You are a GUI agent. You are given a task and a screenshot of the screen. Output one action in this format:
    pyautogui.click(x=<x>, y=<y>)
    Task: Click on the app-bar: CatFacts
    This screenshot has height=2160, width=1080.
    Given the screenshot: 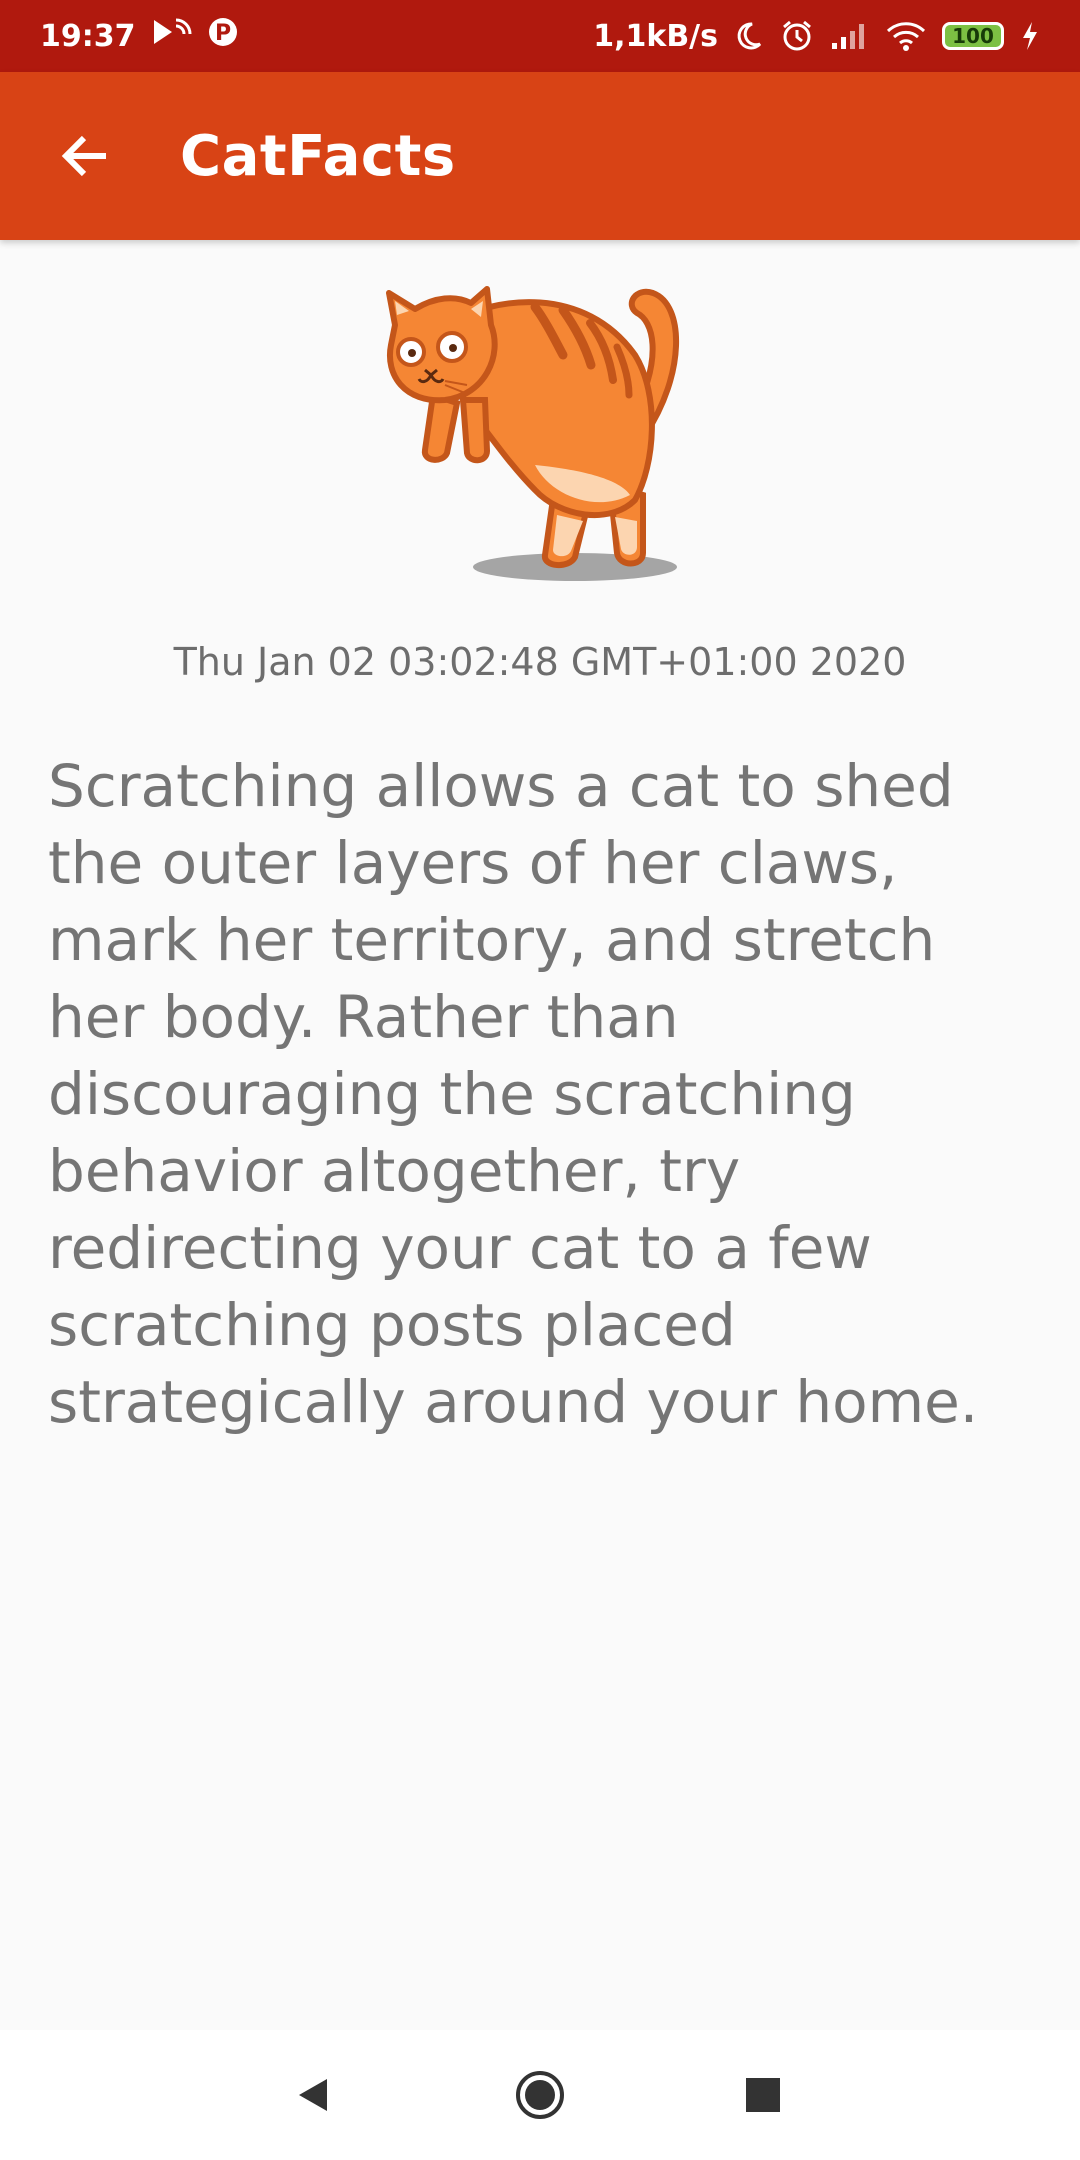 What is the action you would take?
    pyautogui.click(x=540, y=156)
    